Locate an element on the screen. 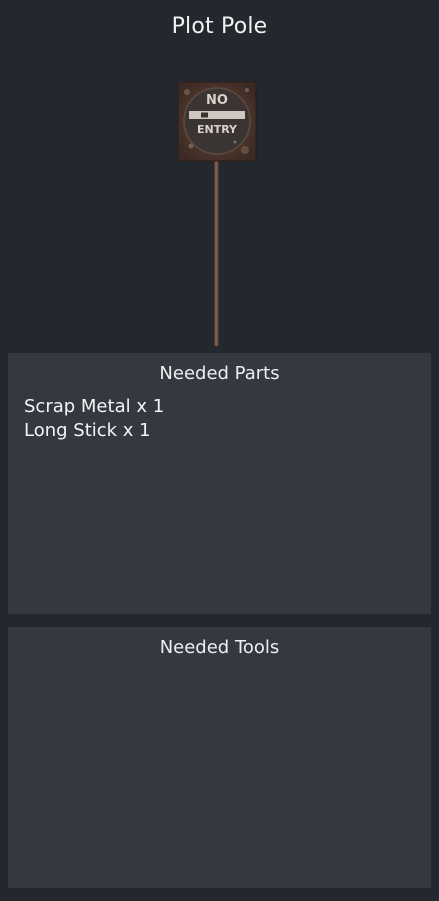  sign-text-top: NO is located at coordinates (217, 100).